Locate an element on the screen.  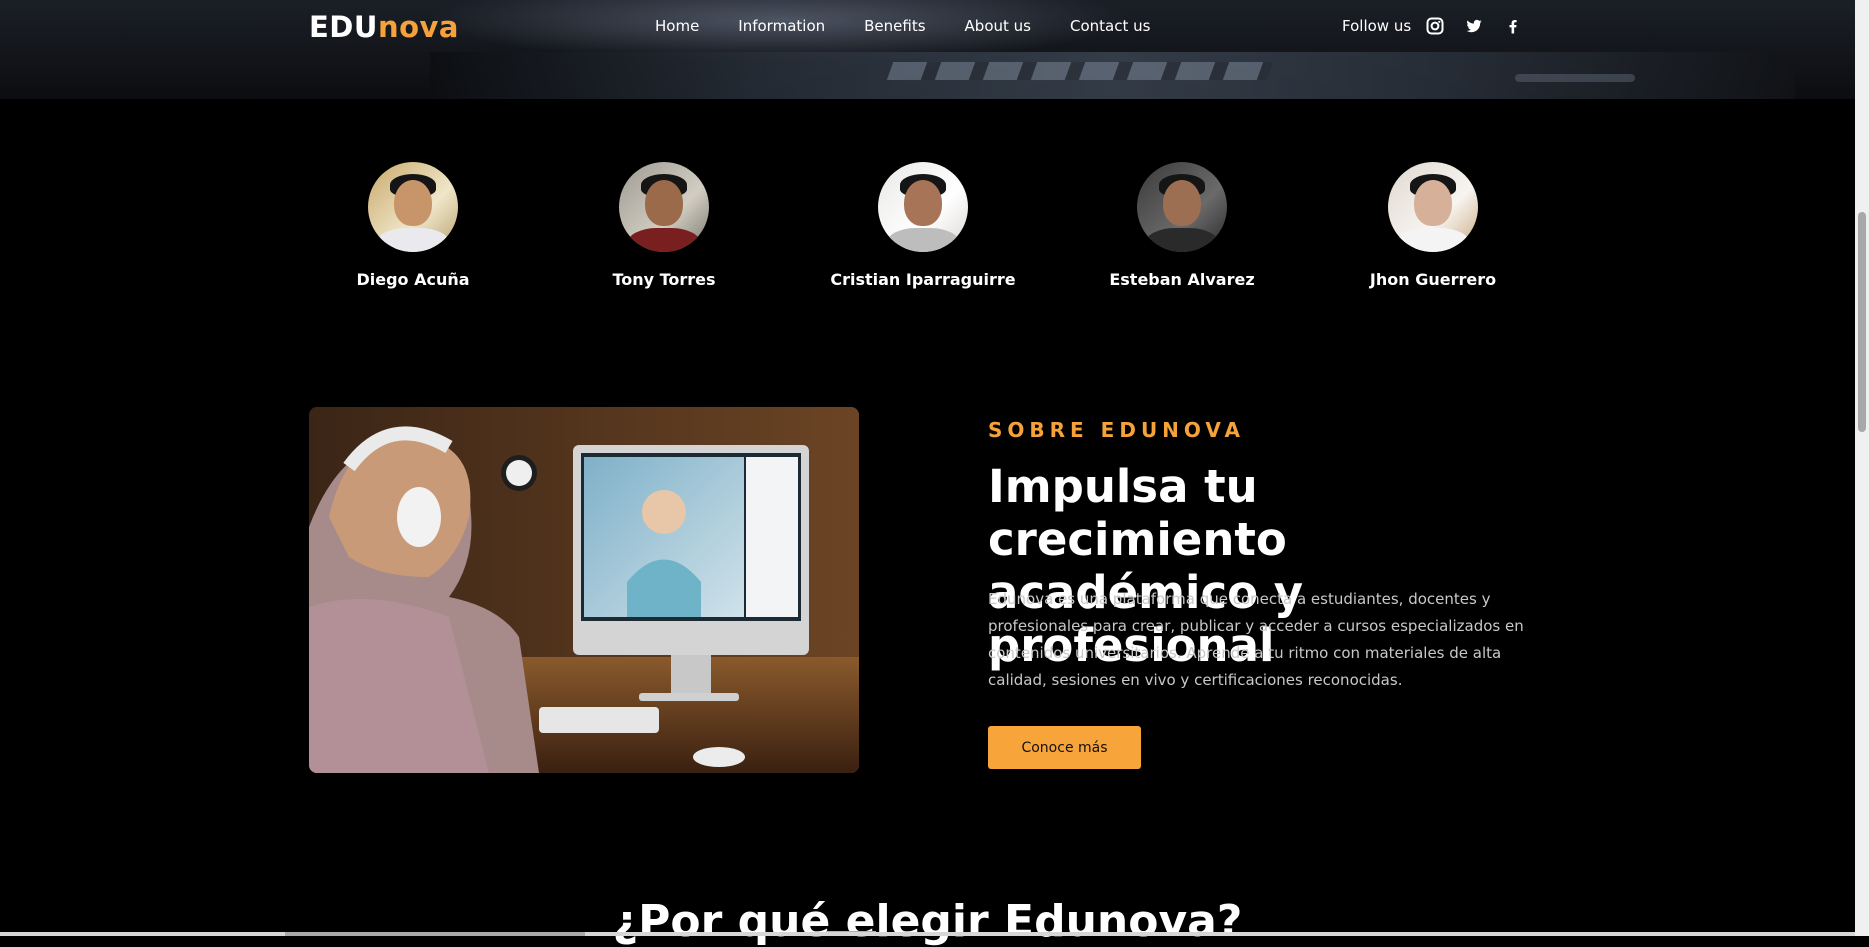
member-name: Jhon Guerrero is located at coordinates (1433, 279).